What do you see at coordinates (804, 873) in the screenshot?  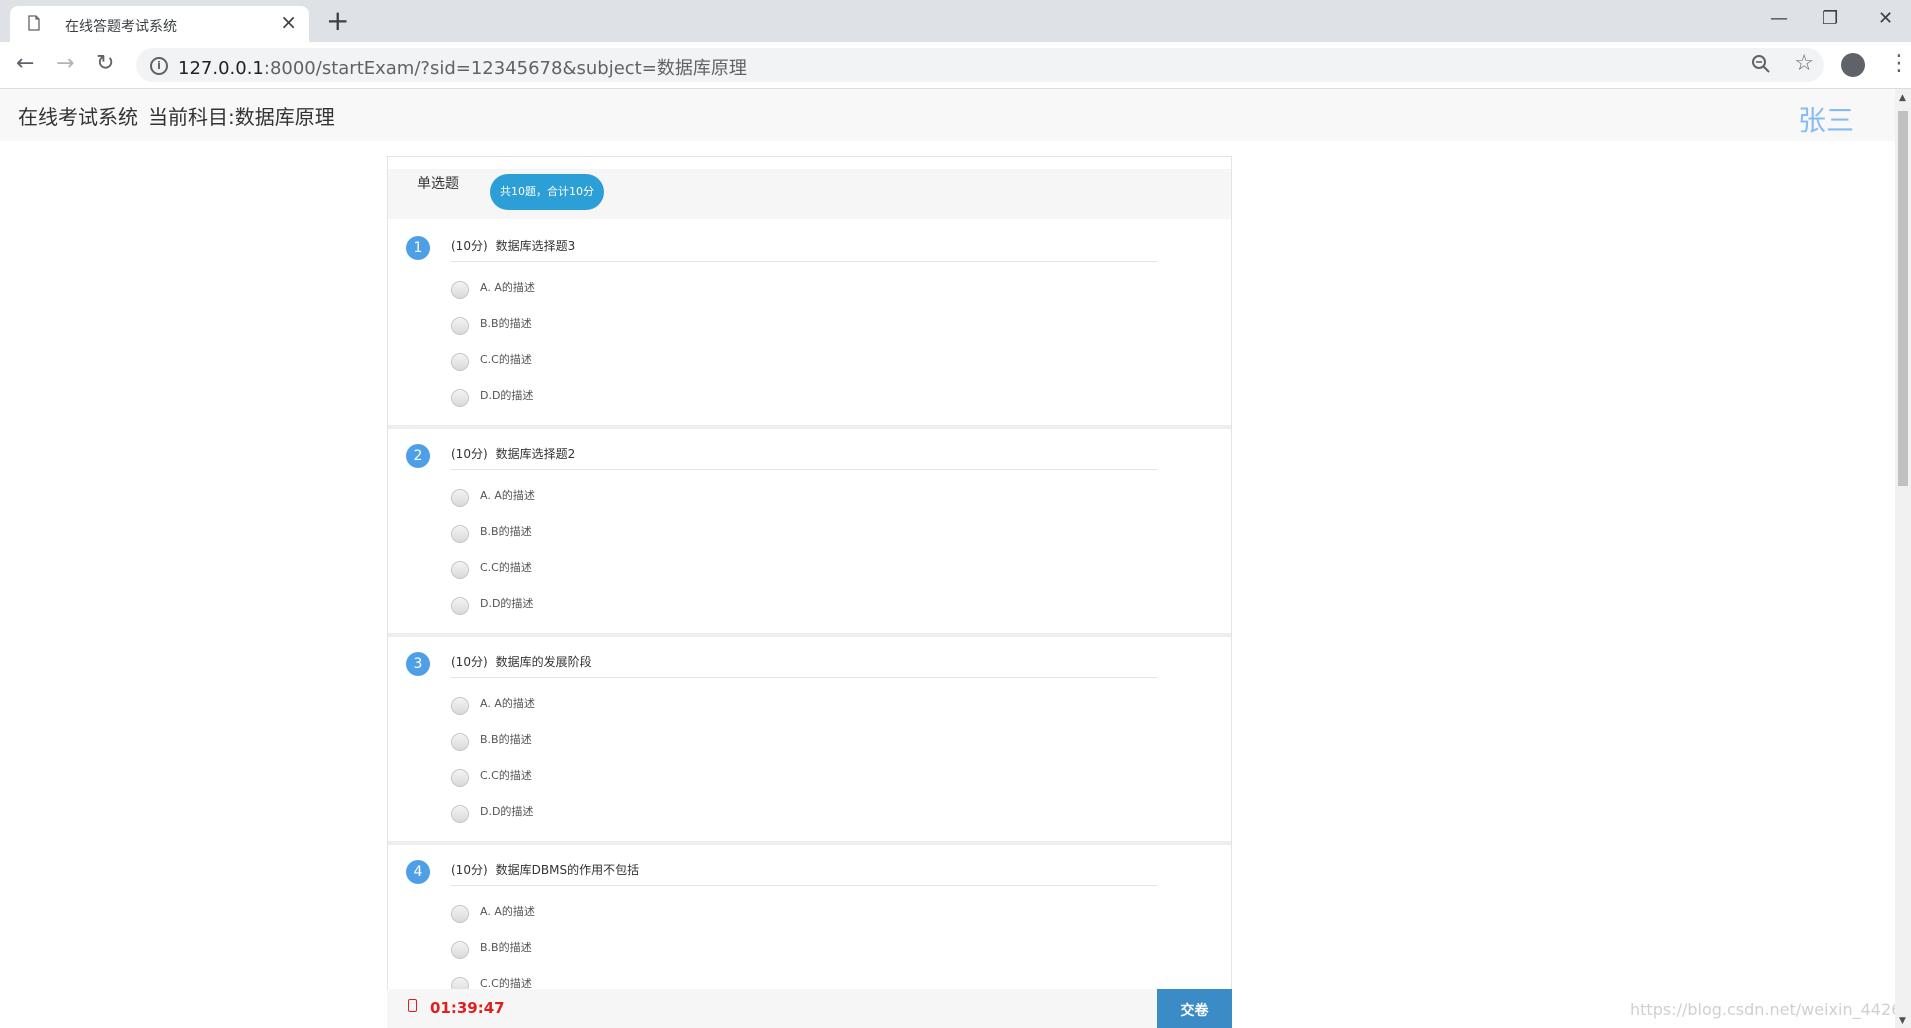 I see `question-title: (10分) 数据库DBMS的作用不包括` at bounding box center [804, 873].